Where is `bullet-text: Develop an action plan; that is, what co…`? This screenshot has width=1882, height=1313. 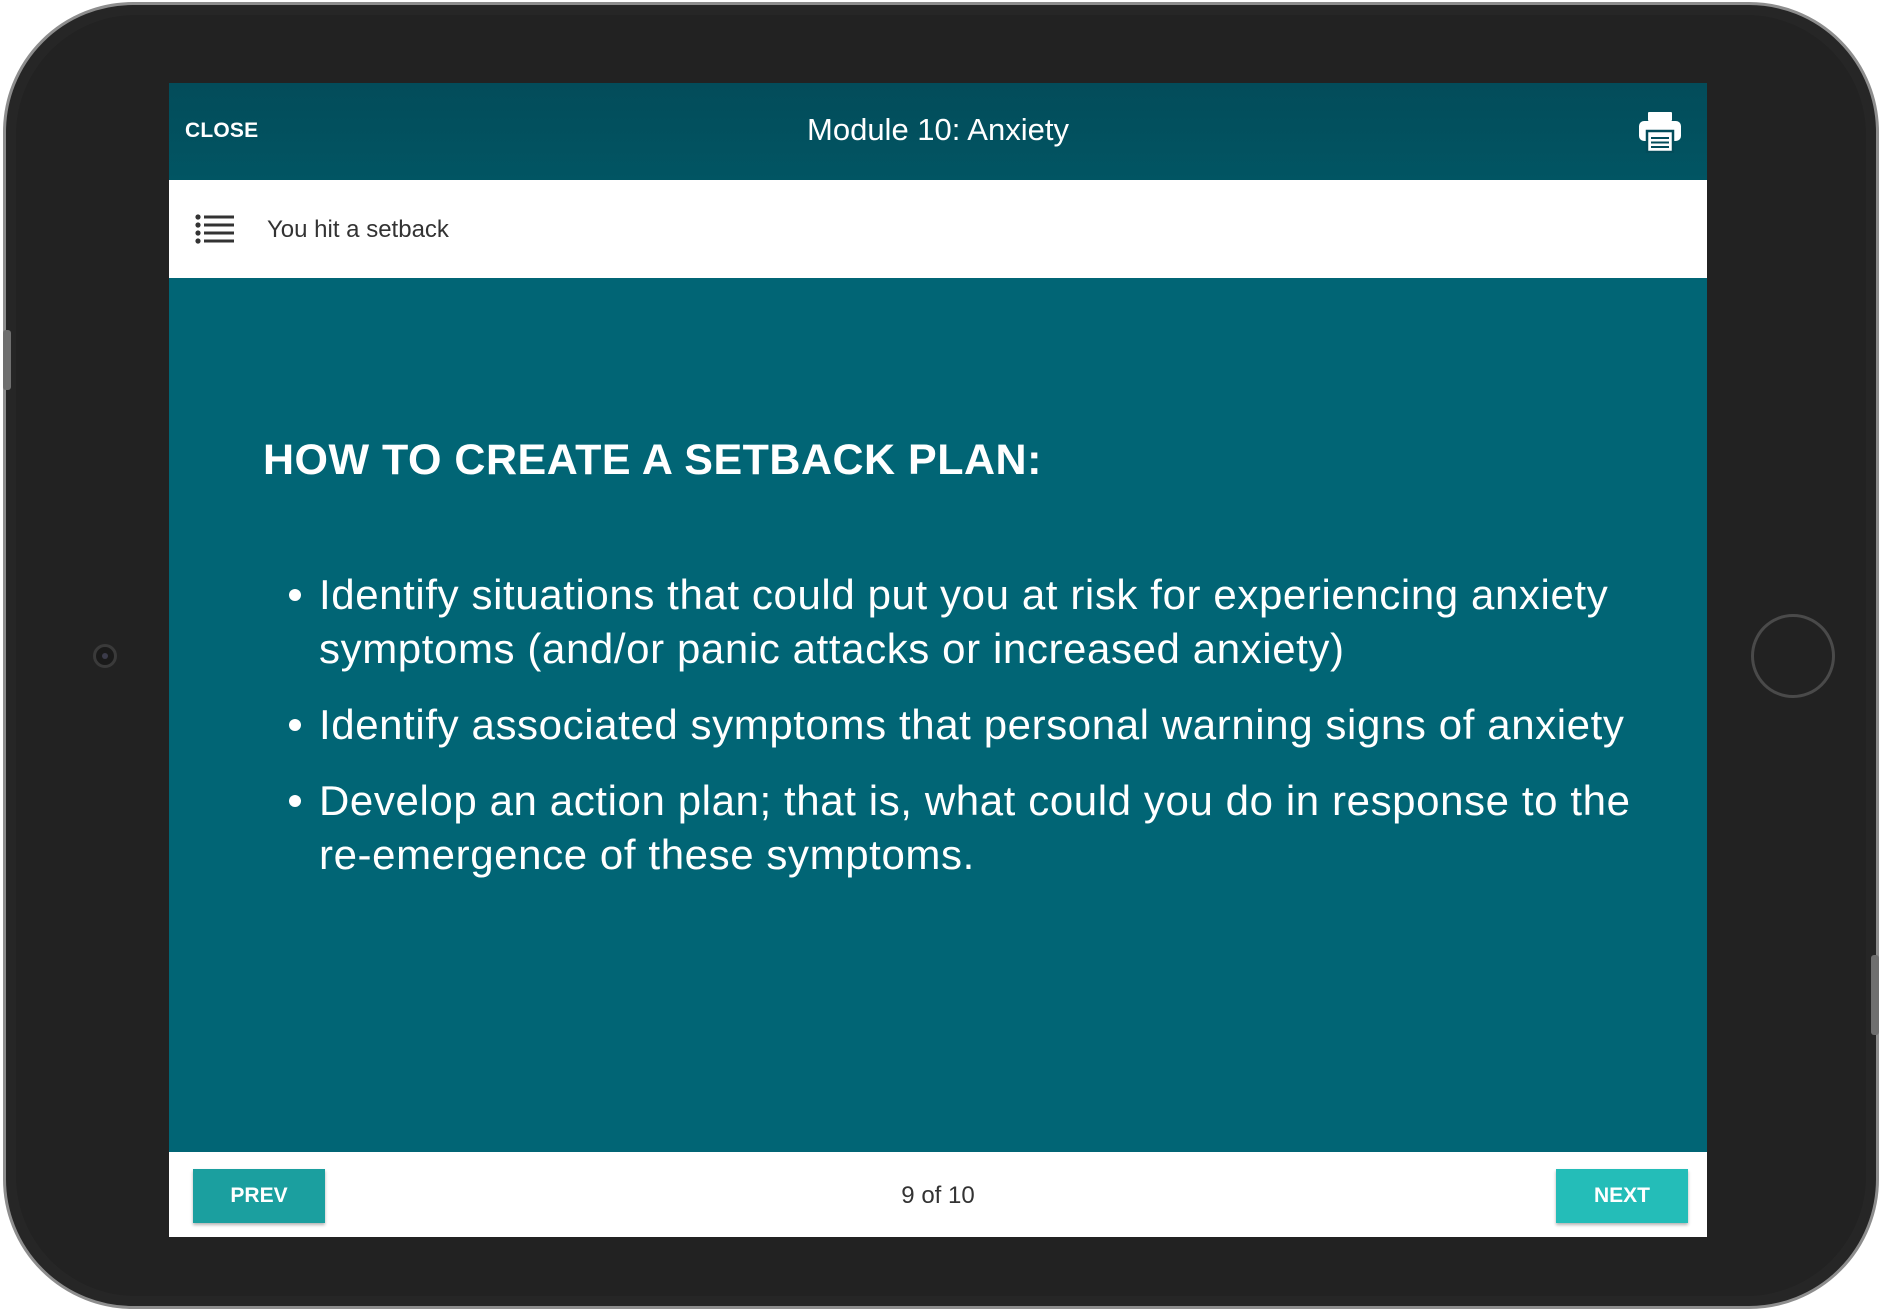 bullet-text: Develop an action plan; that is, what co… is located at coordinates (975, 827).